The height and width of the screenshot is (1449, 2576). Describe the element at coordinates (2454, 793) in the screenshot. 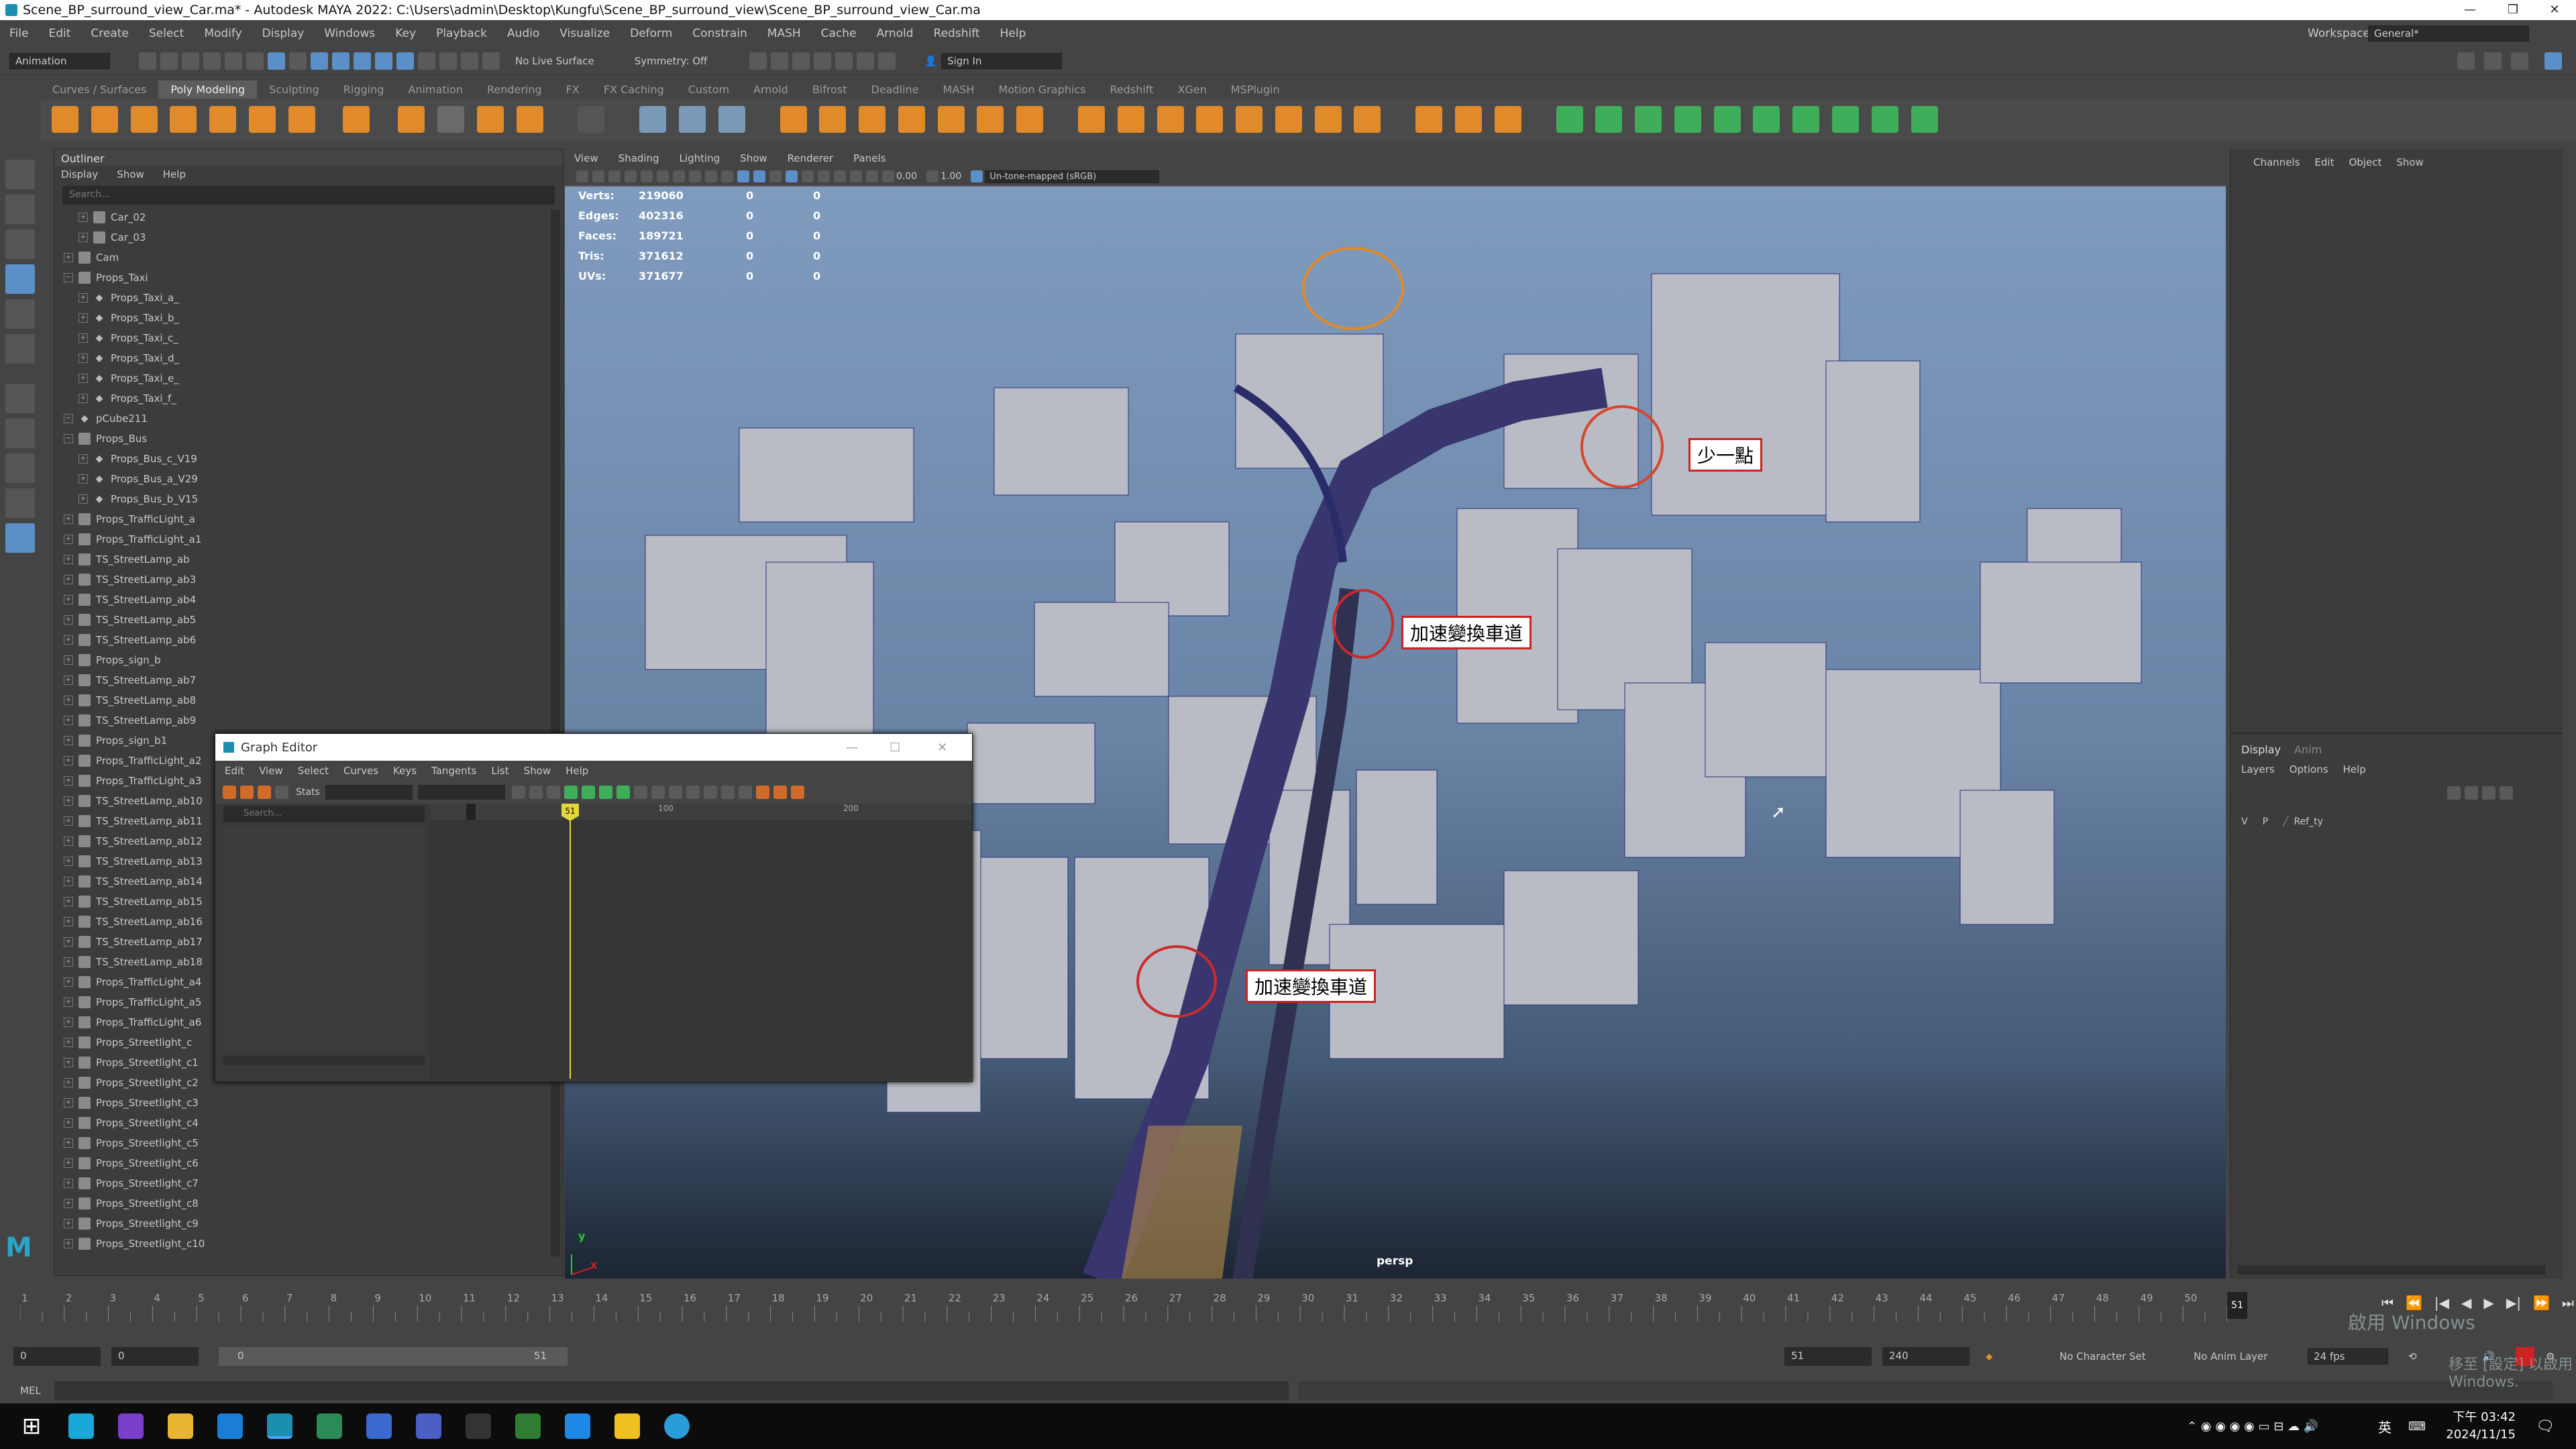

I see `layer-move-up-icon` at that location.